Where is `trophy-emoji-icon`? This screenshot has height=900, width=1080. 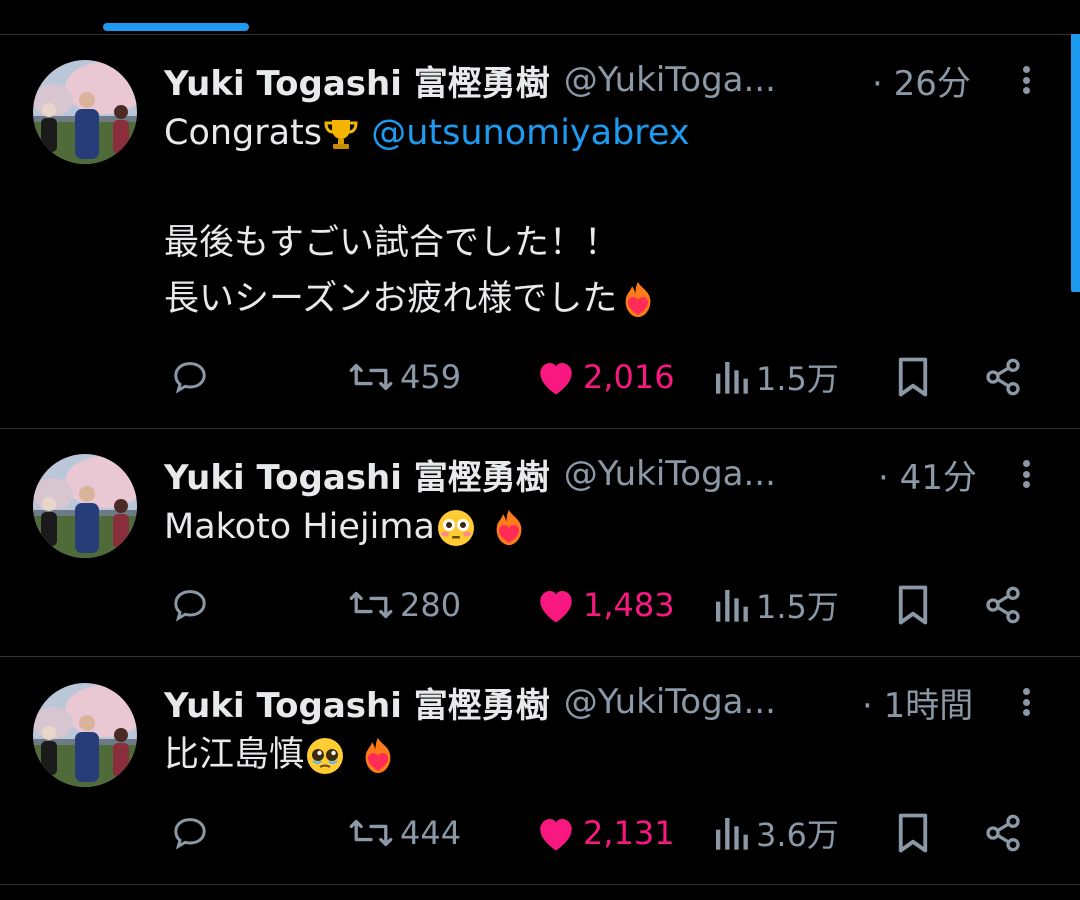
trophy-emoji-icon is located at coordinates (341, 134).